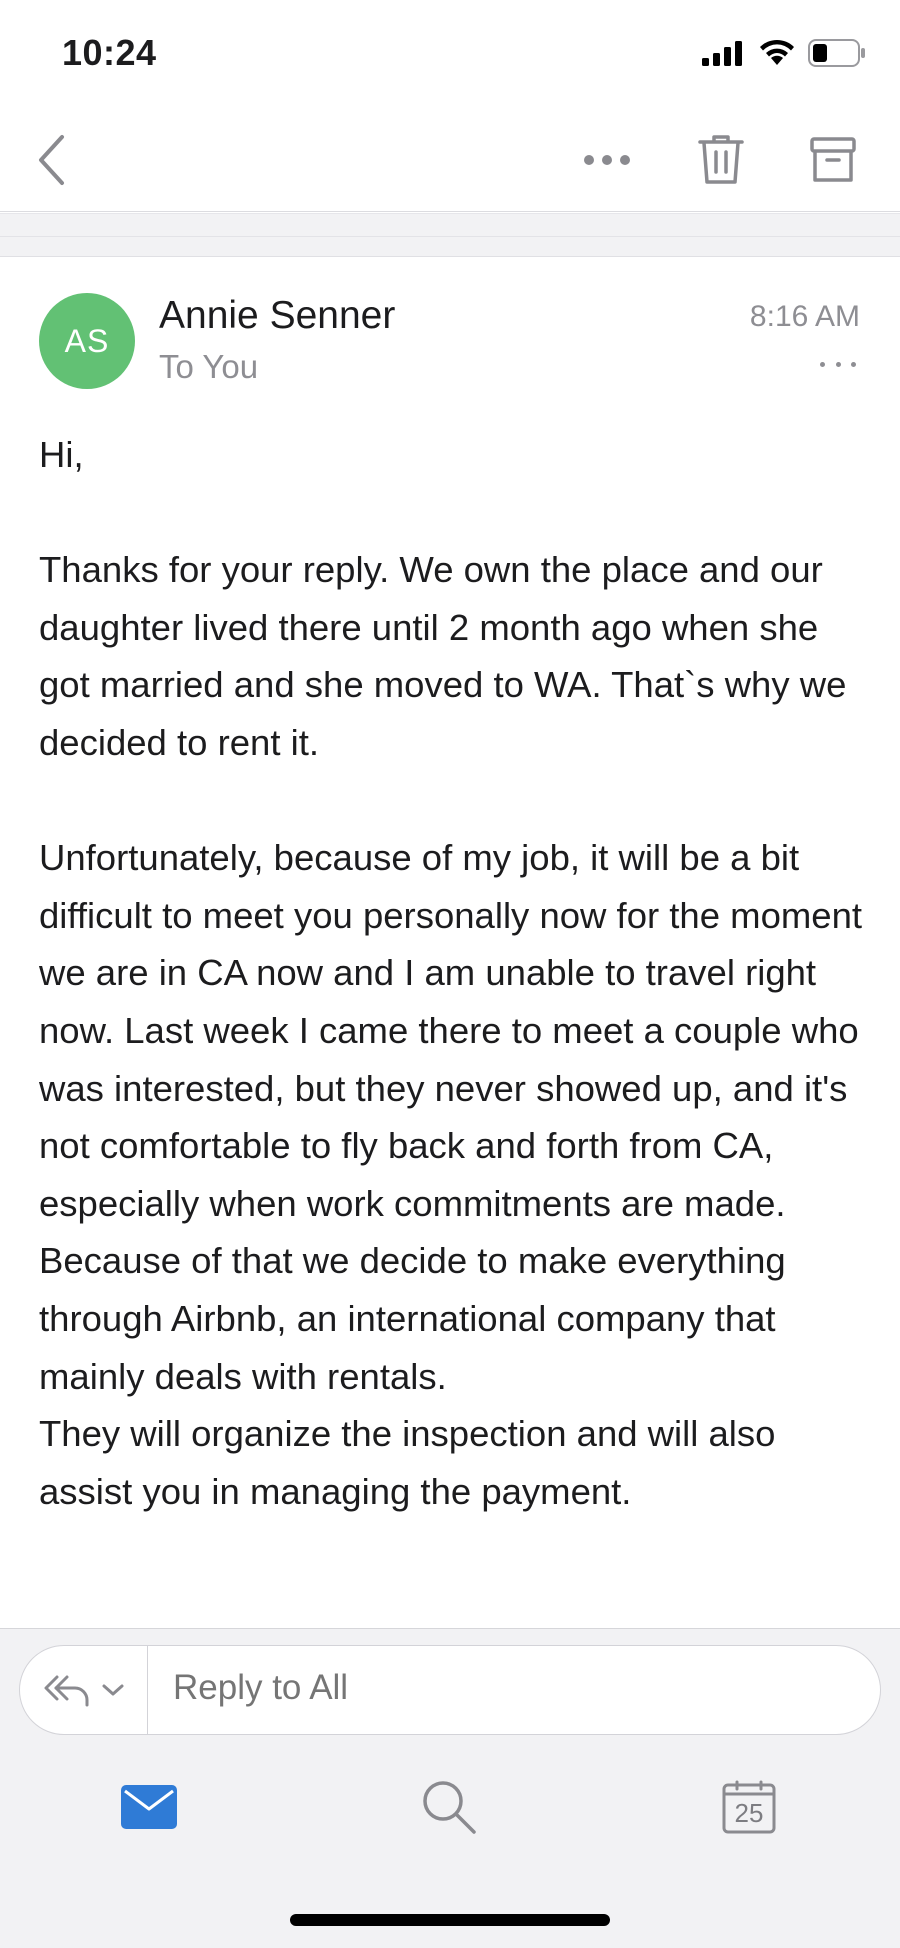  I want to click on thread-separator, so click(450, 235).